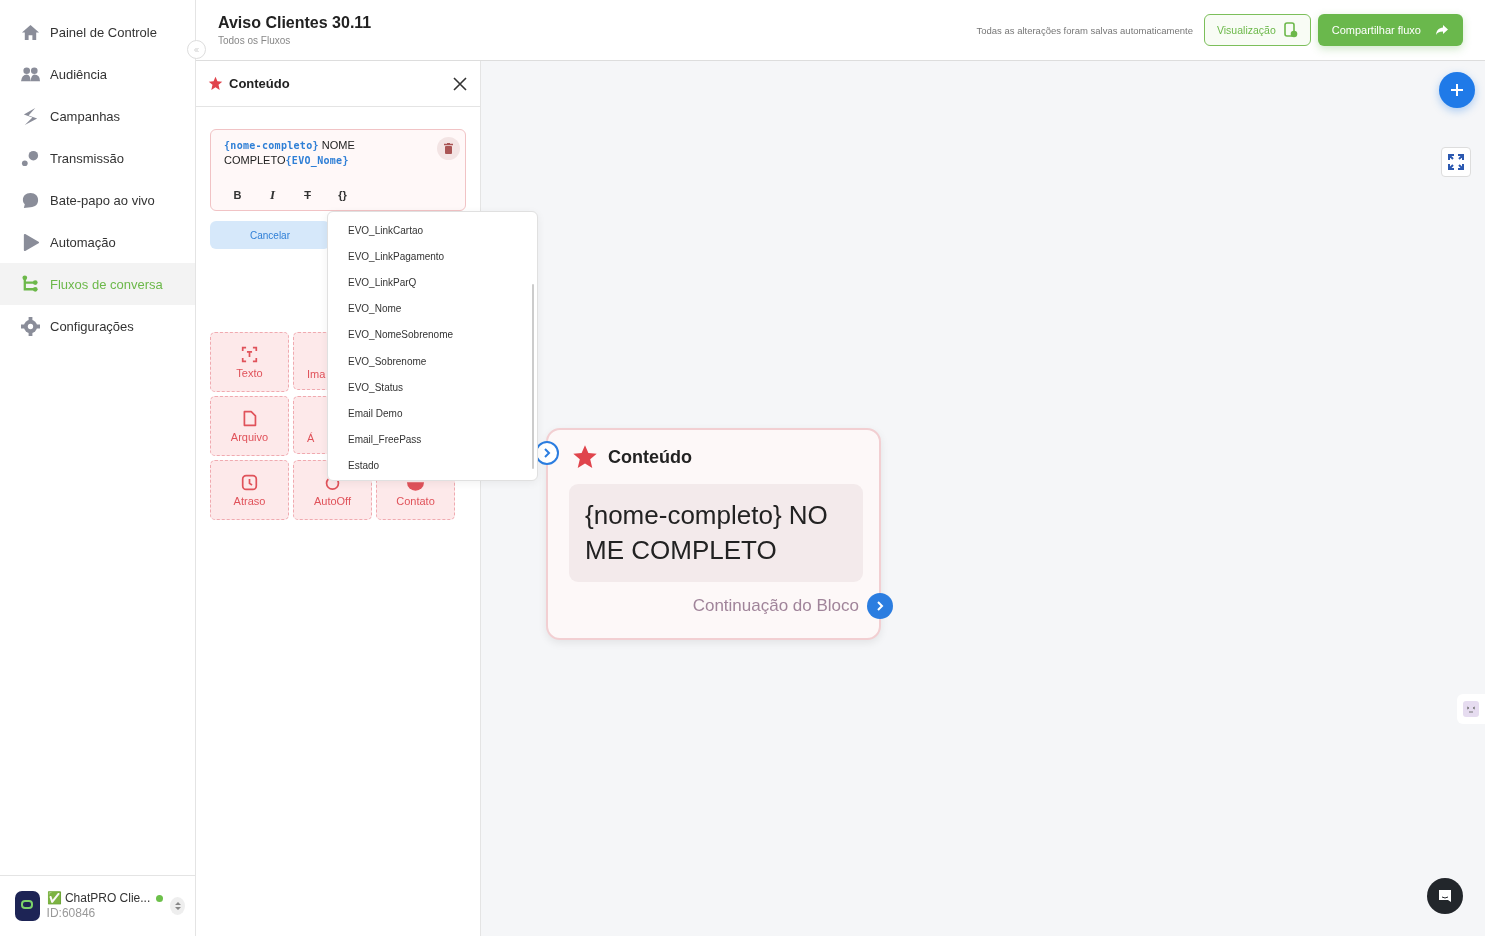 The height and width of the screenshot is (936, 1485). I want to click on message-text: {nome-completo} NOME COMPLETO{EVO_Nome}, so click(290, 153).